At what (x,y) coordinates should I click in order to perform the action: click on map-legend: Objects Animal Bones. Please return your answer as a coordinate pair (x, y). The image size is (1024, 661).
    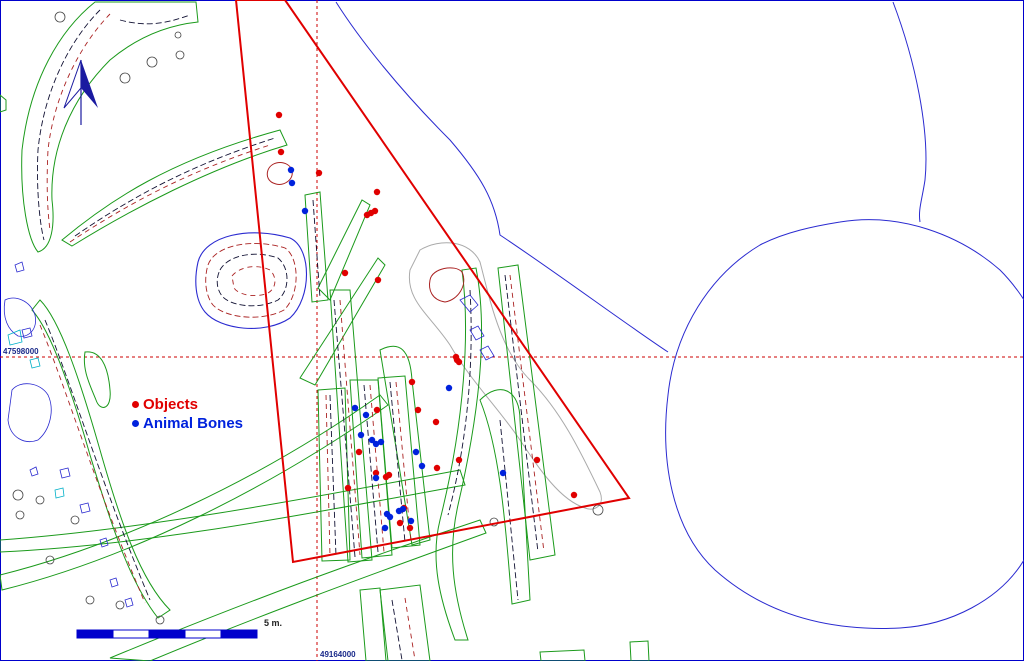
    Looking at the image, I should click on (187, 414).